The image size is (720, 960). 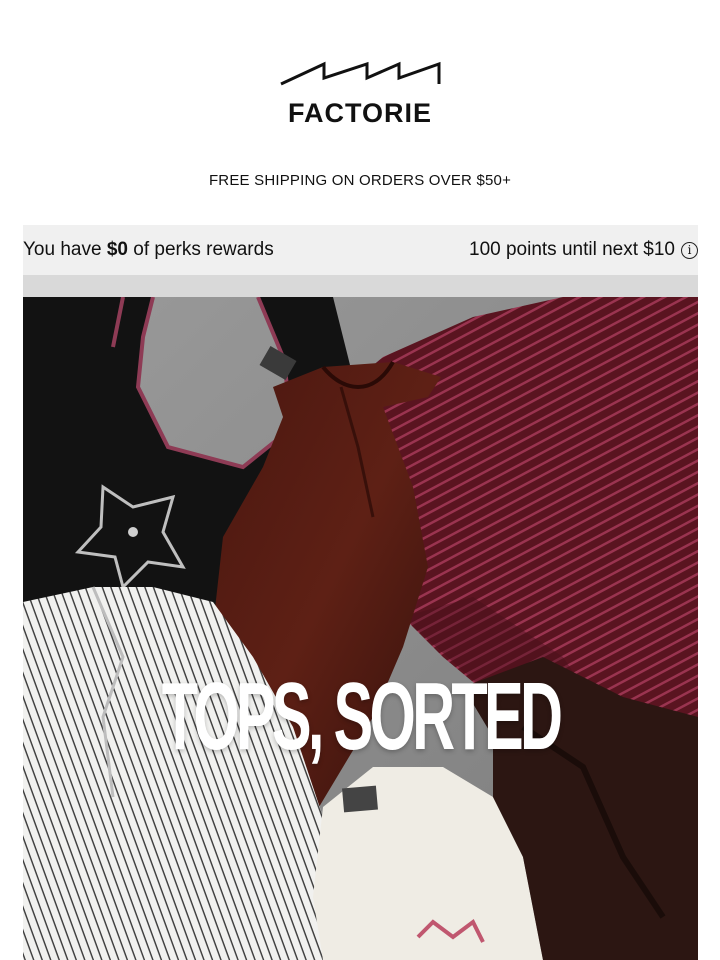 I want to click on hero-top-strip, so click(x=360, y=286).